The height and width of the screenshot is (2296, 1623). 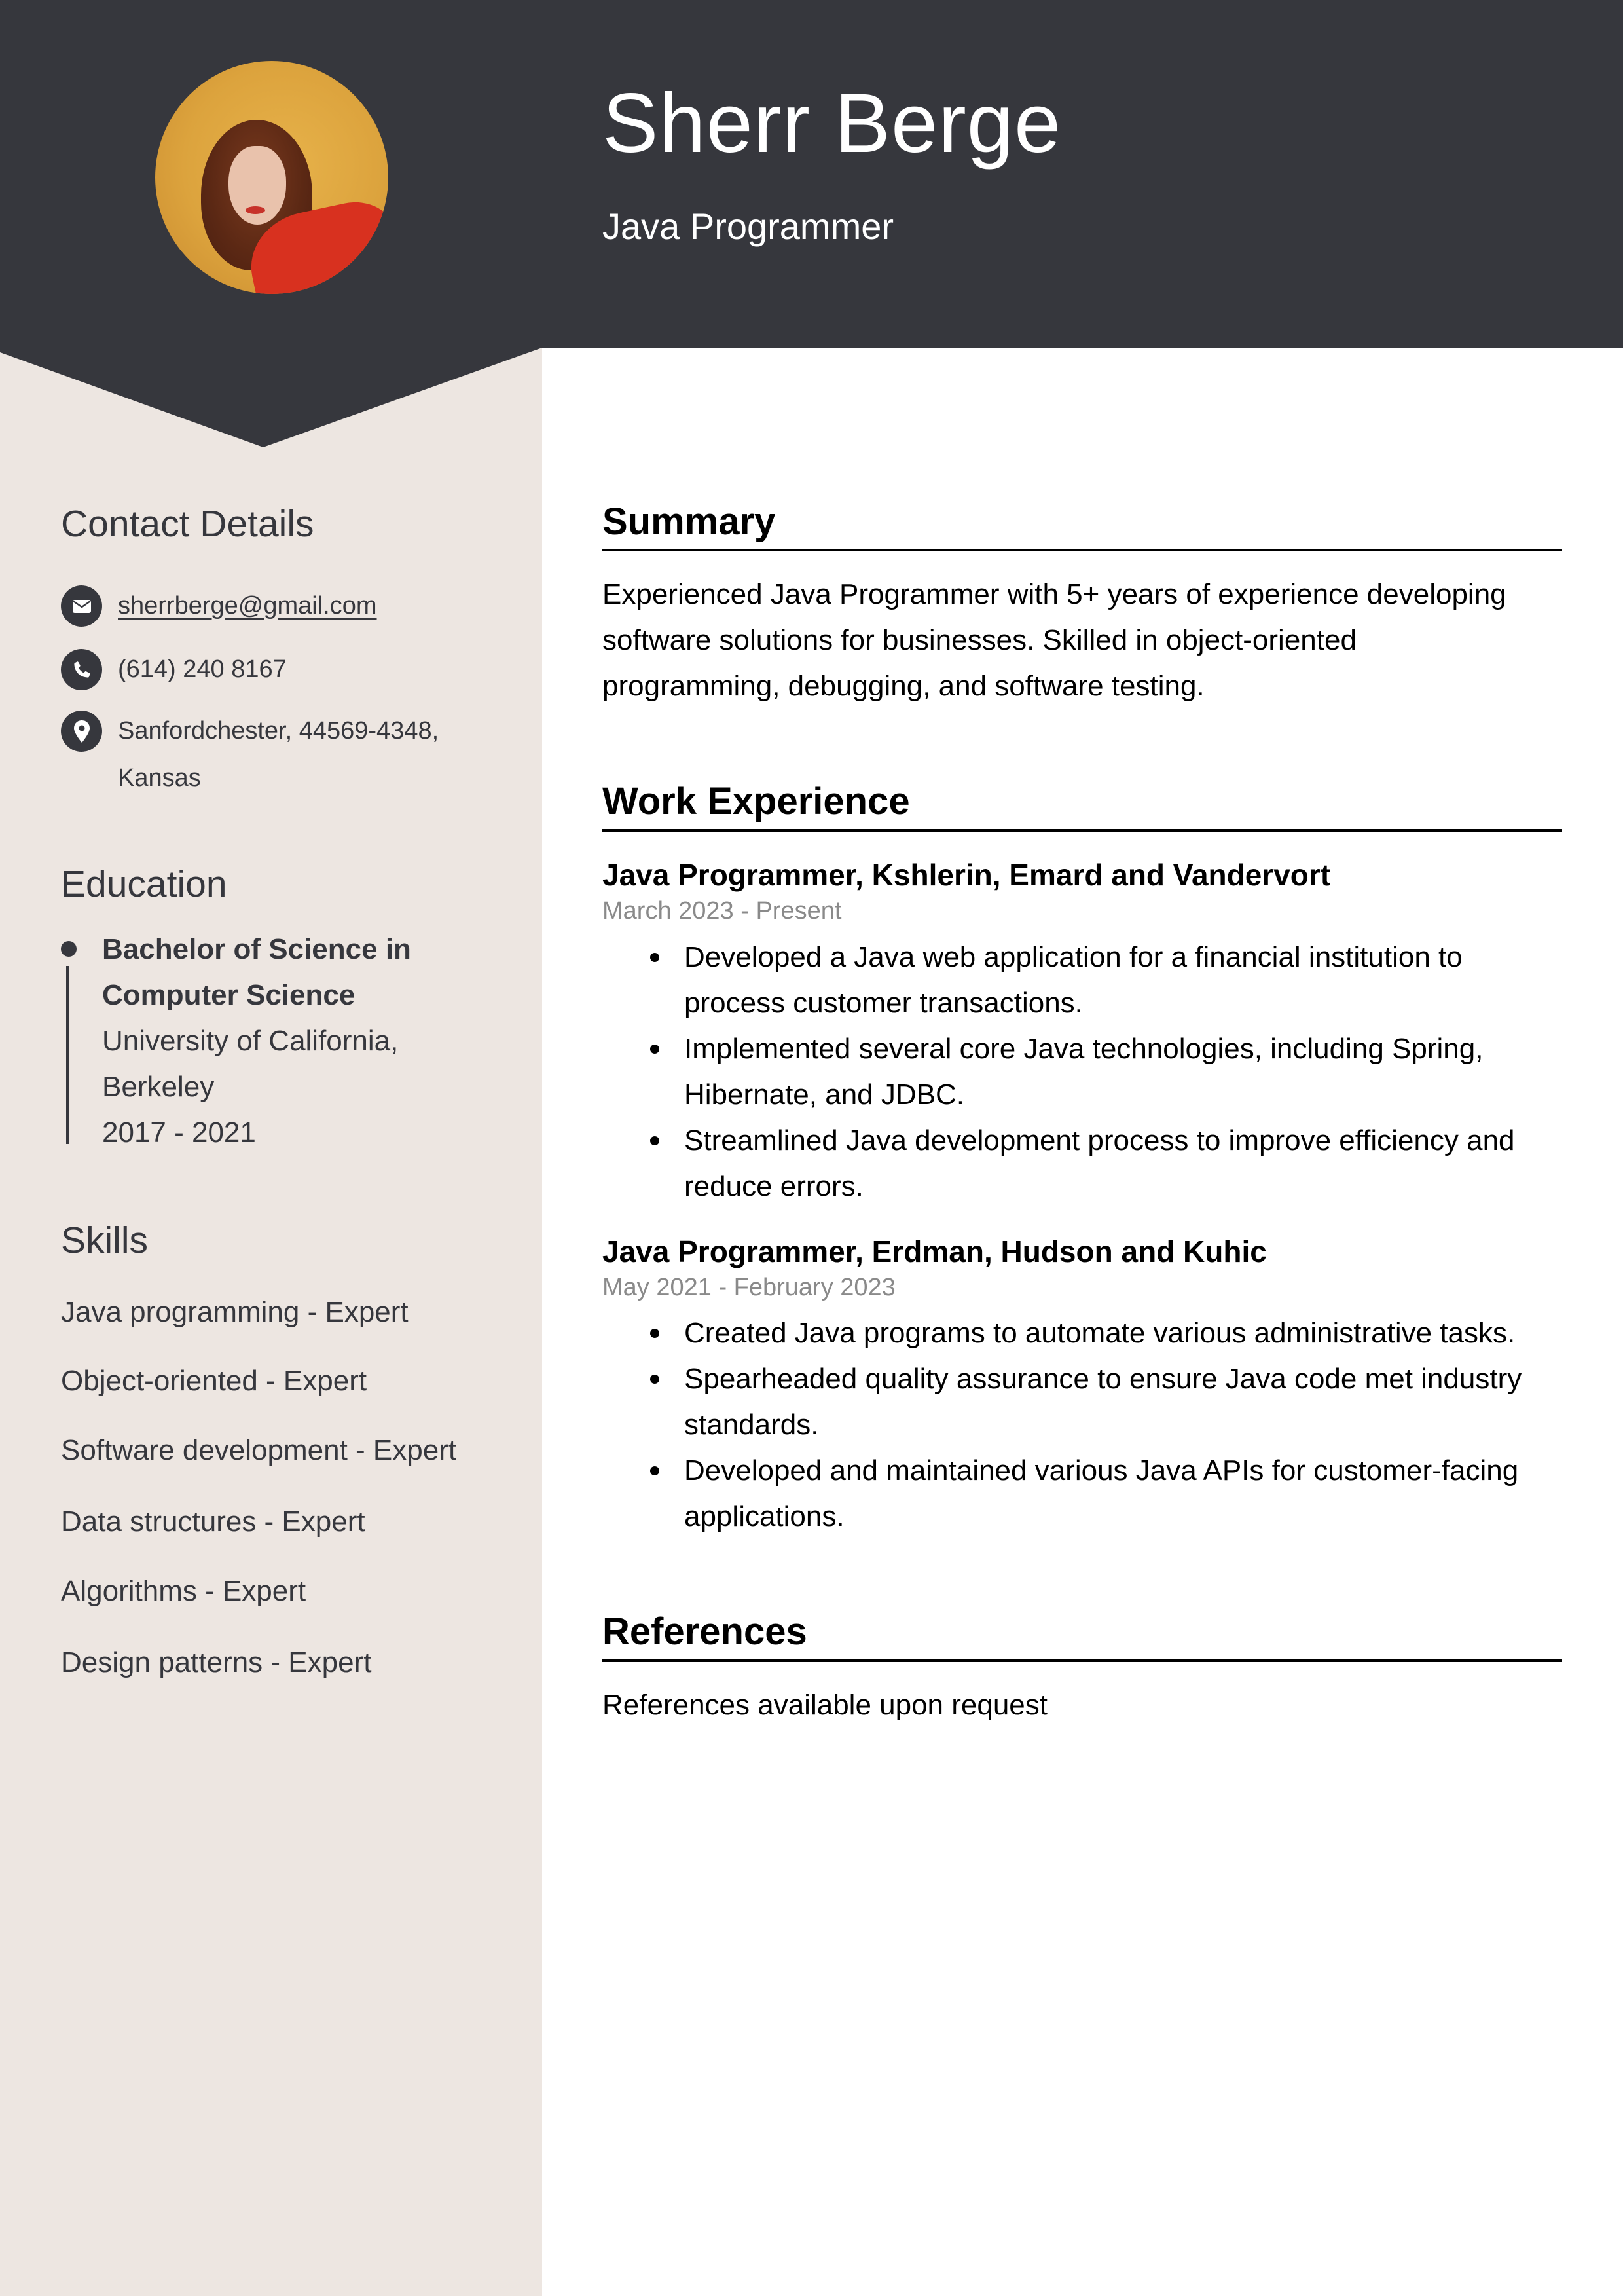 I want to click on skill-item: Object-oriented - Expert, so click(x=214, y=1381).